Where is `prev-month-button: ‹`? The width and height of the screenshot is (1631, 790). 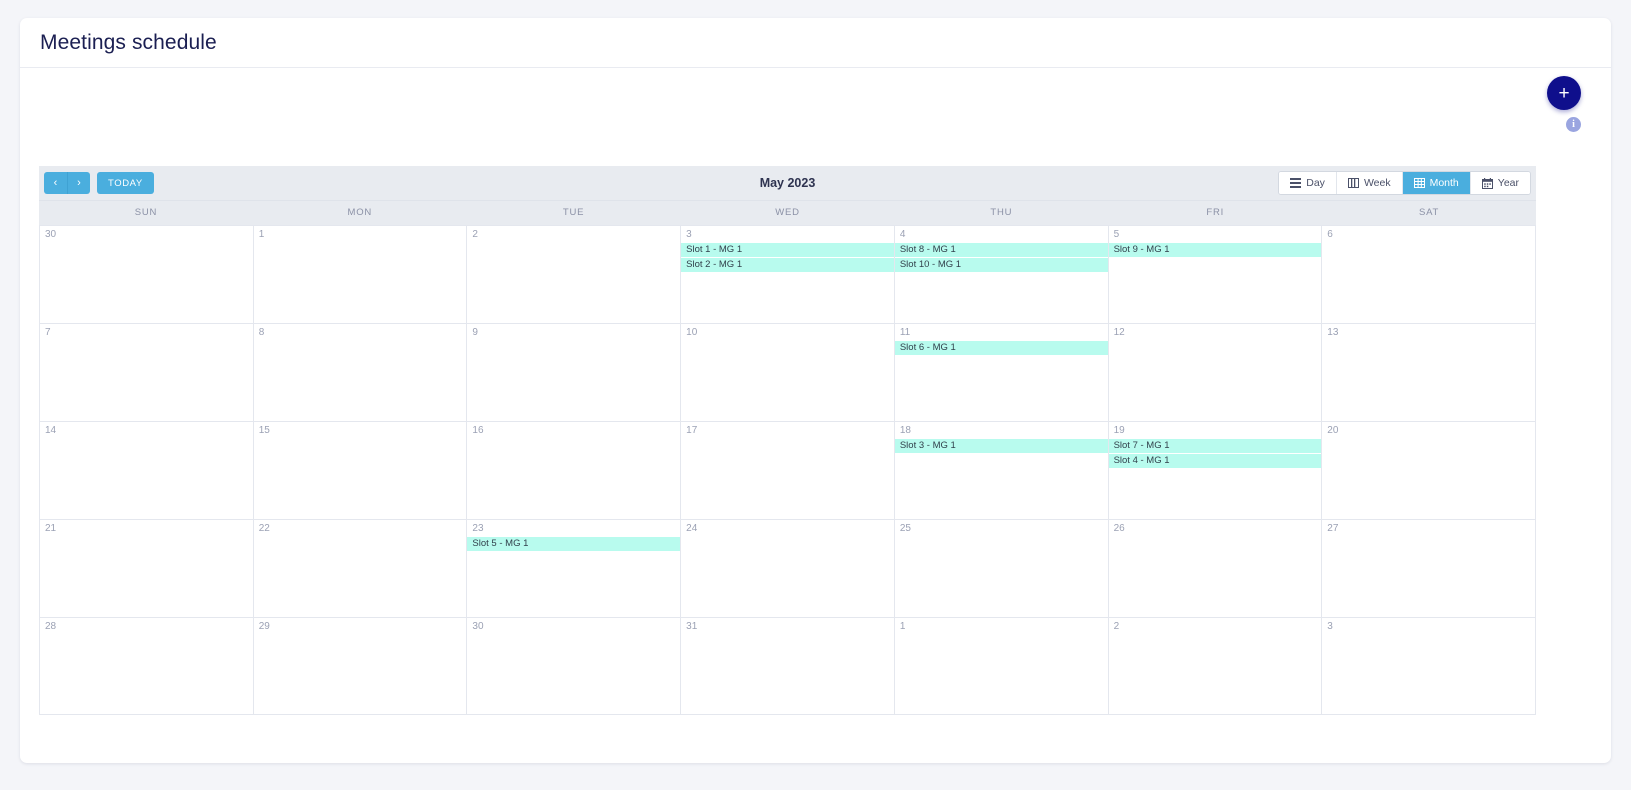
prev-month-button: ‹ is located at coordinates (55, 183).